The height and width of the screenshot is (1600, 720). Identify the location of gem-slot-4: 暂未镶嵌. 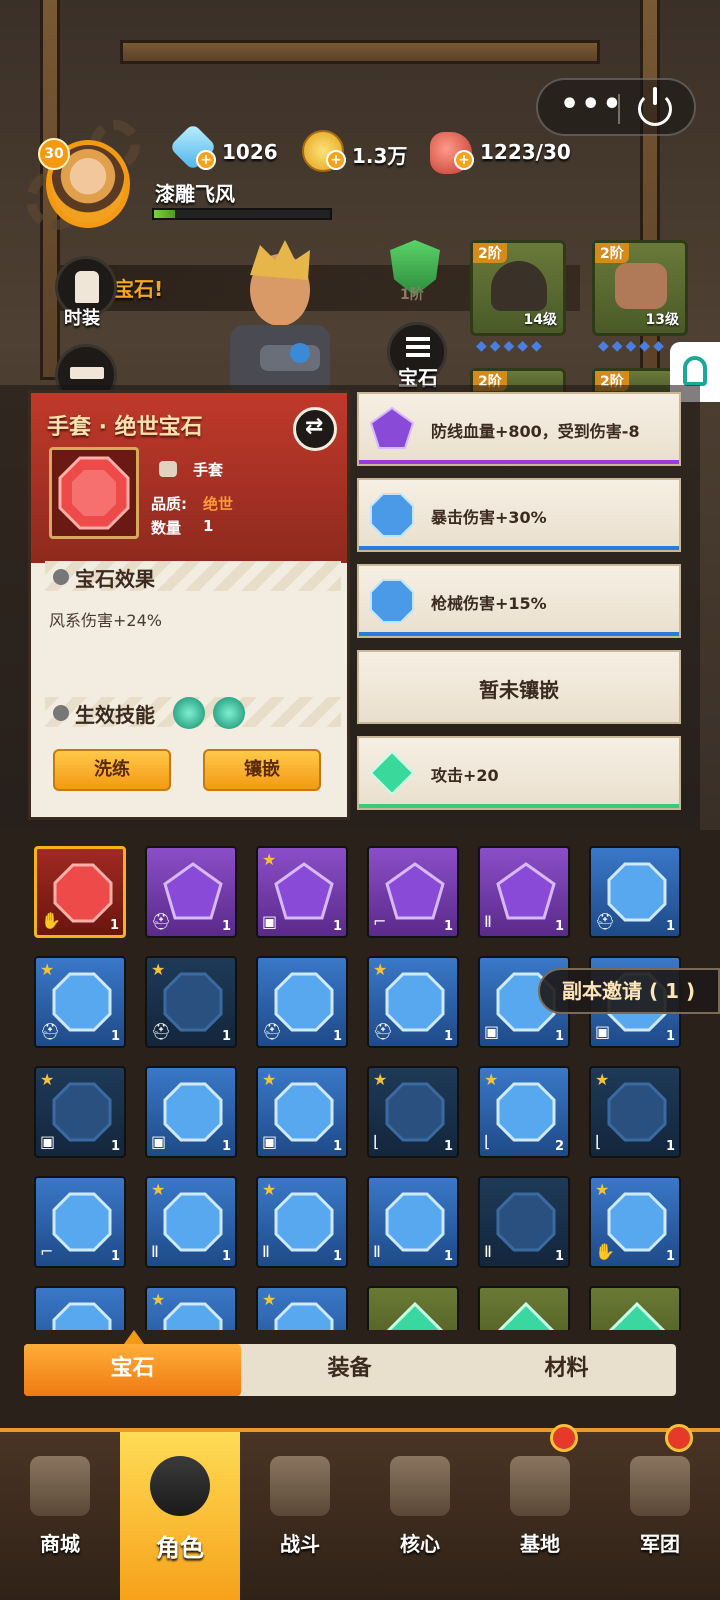
(519, 687).